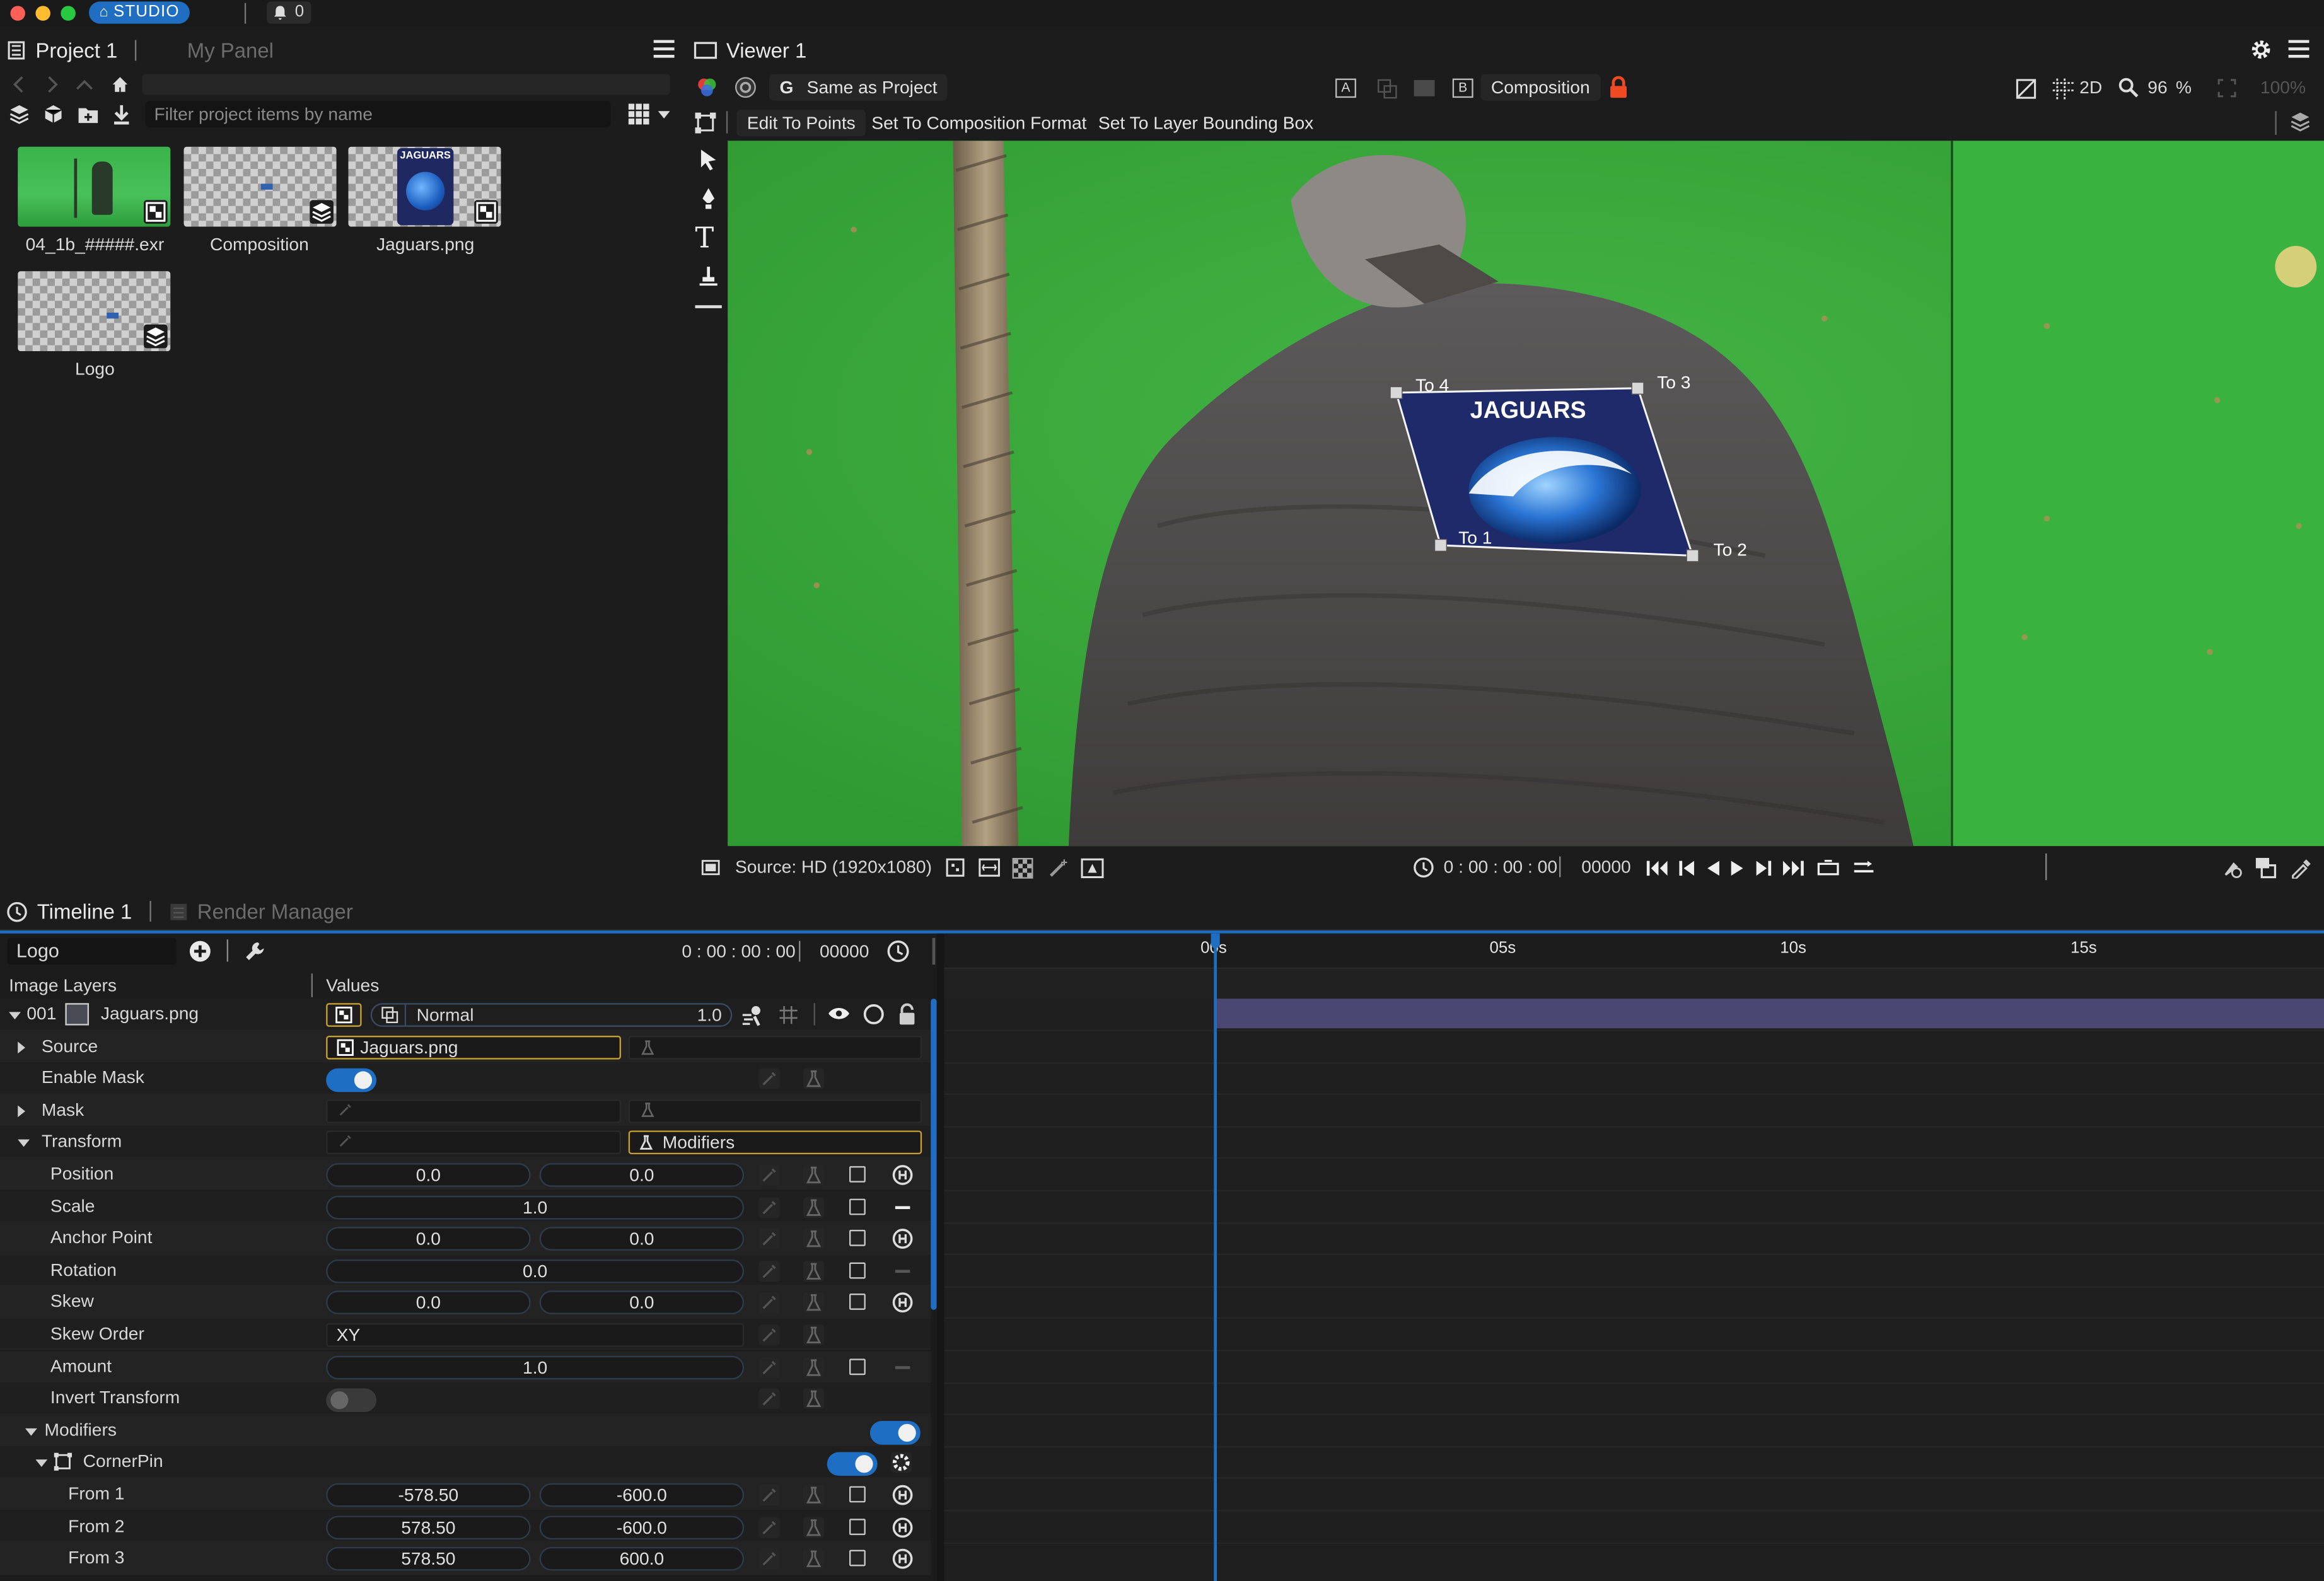 Image resolution: width=2324 pixels, height=1581 pixels. I want to click on layer-clip-bar, so click(1769, 1014).